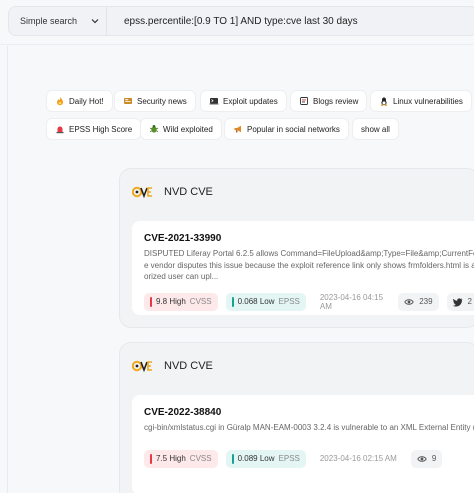  I want to click on views-count: 9, so click(426, 458).